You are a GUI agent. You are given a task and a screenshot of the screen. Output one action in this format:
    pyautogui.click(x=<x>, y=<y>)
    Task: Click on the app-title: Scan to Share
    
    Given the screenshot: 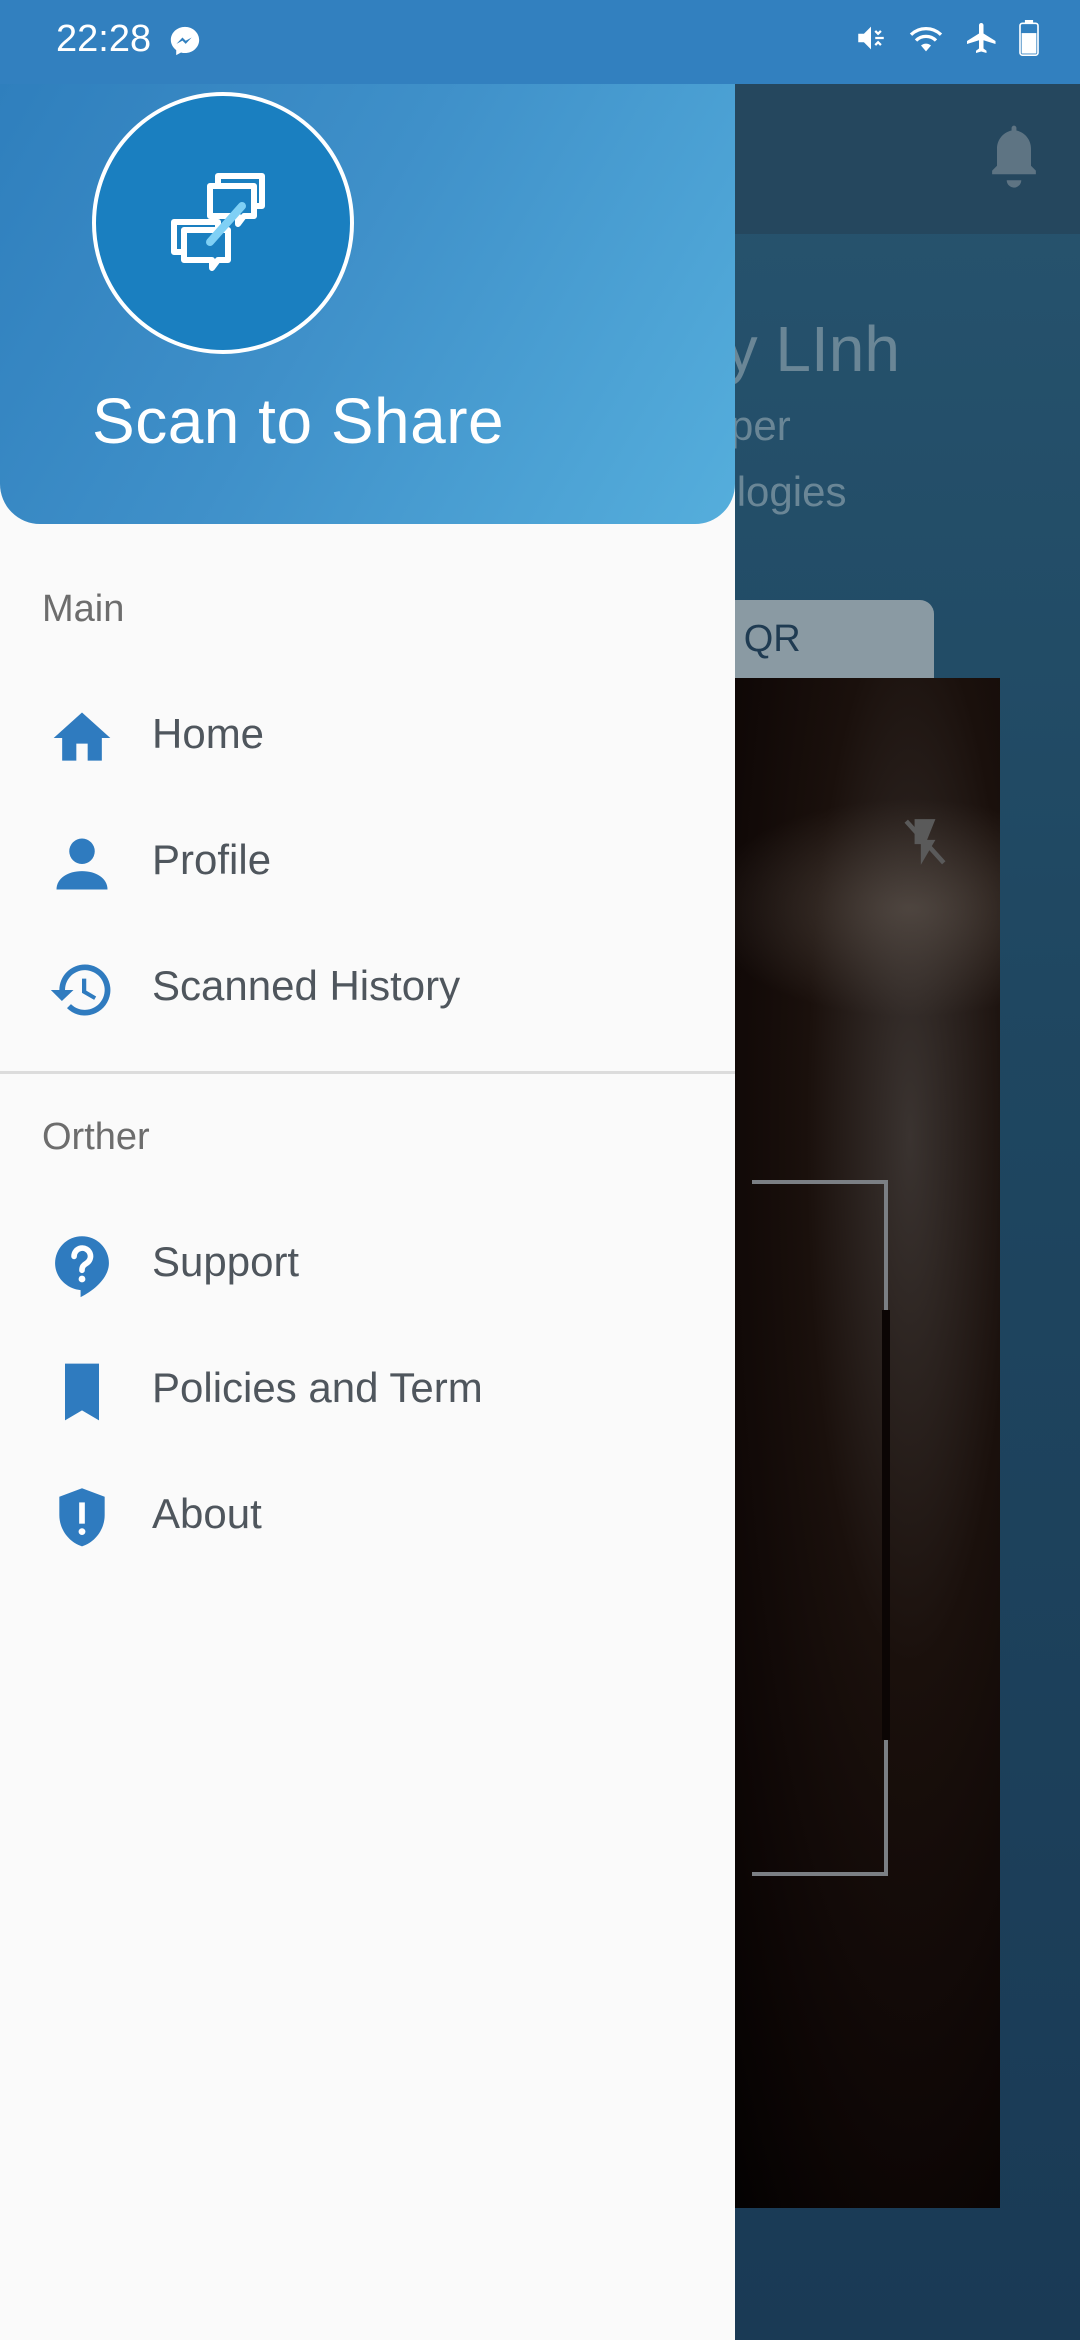 What is the action you would take?
    pyautogui.click(x=298, y=421)
    